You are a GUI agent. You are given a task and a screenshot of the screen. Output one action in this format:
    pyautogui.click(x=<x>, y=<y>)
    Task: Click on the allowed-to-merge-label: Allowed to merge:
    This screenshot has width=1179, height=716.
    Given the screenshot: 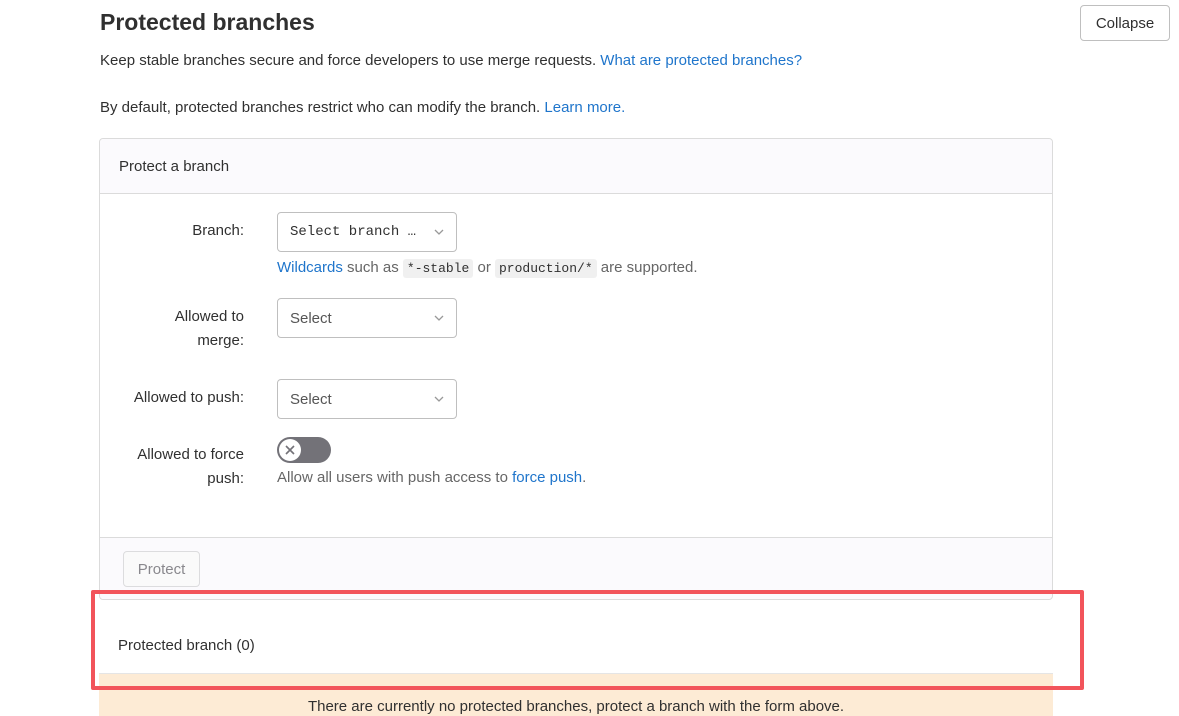 What is the action you would take?
    pyautogui.click(x=209, y=328)
    